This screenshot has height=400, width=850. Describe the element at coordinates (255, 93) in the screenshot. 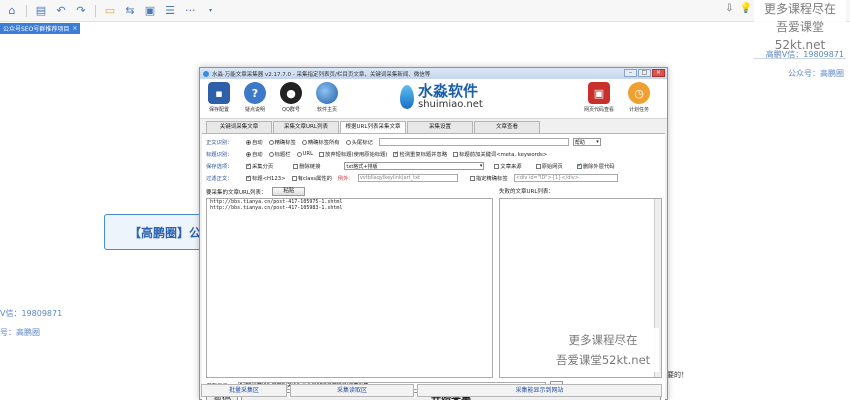

I see `help-icon: ?` at that location.